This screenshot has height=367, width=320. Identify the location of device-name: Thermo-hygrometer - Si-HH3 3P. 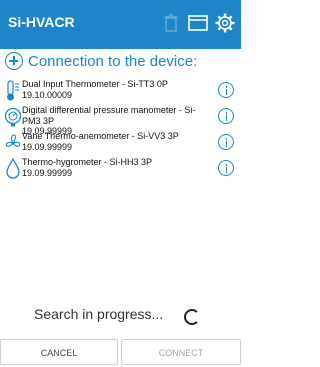
(87, 162).